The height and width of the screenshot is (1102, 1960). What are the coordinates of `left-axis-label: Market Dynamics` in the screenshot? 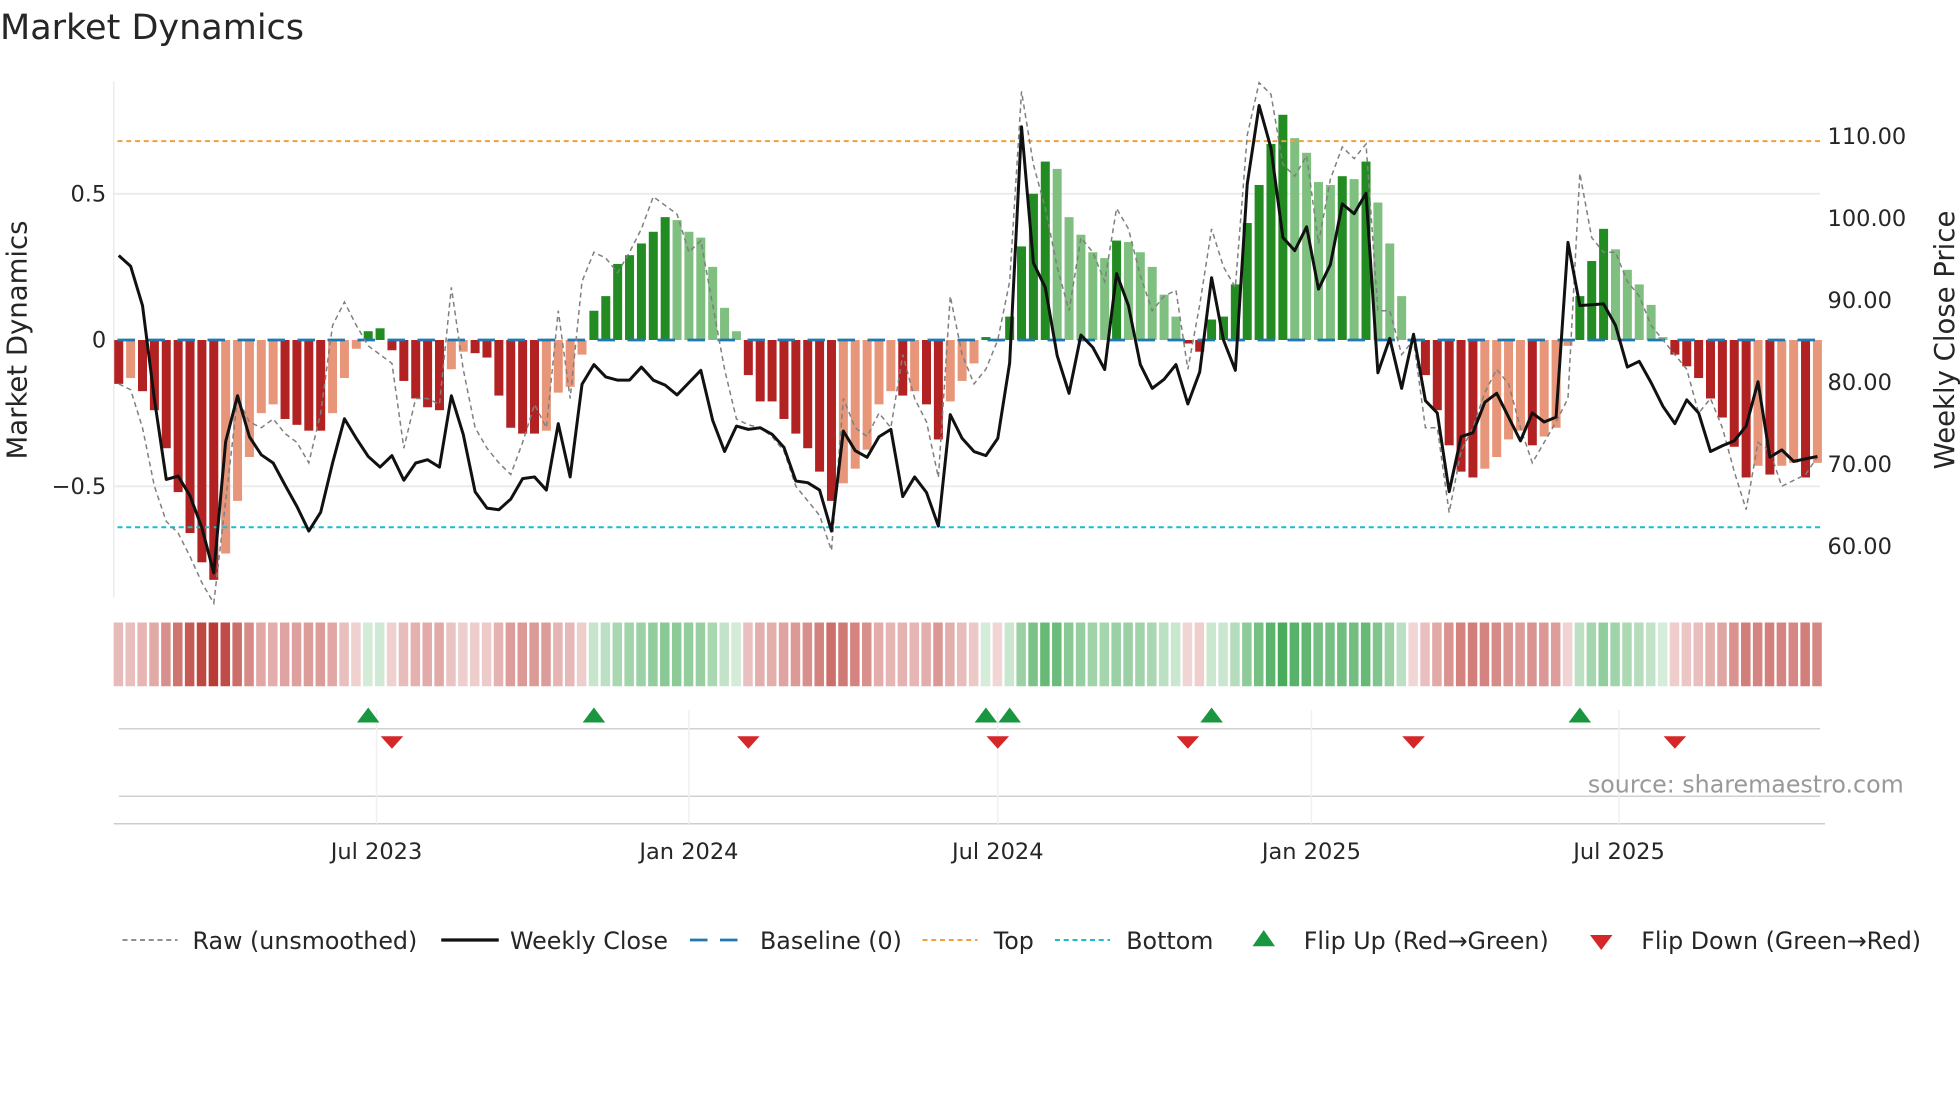 It's located at (17, 340).